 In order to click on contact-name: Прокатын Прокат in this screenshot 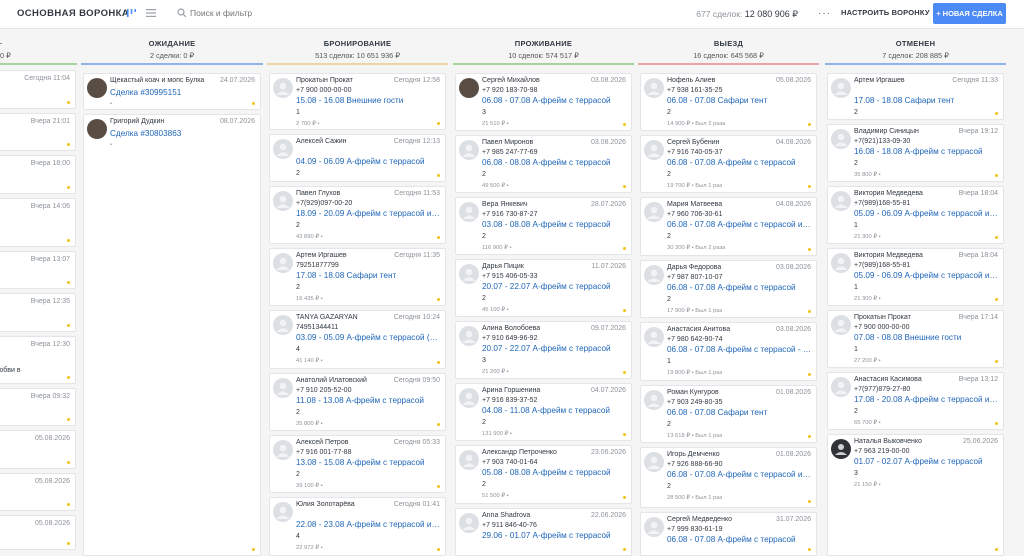, I will do `click(882, 317)`.